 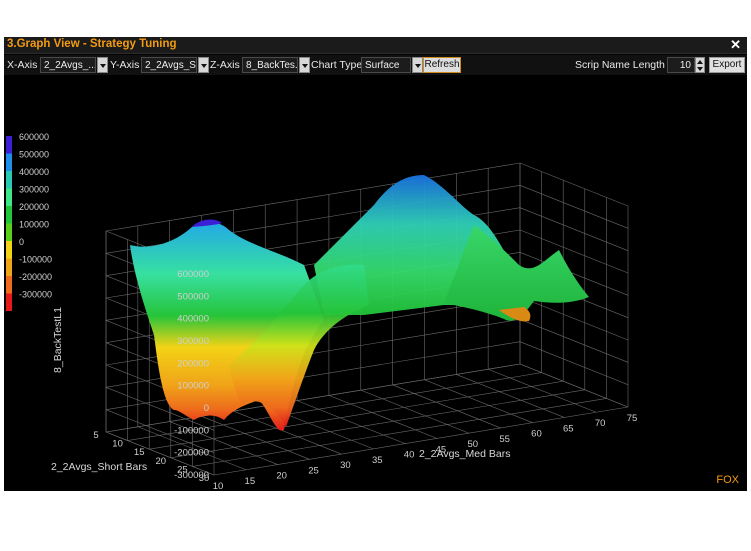 I want to click on legend-label: -300000, so click(x=35, y=295).